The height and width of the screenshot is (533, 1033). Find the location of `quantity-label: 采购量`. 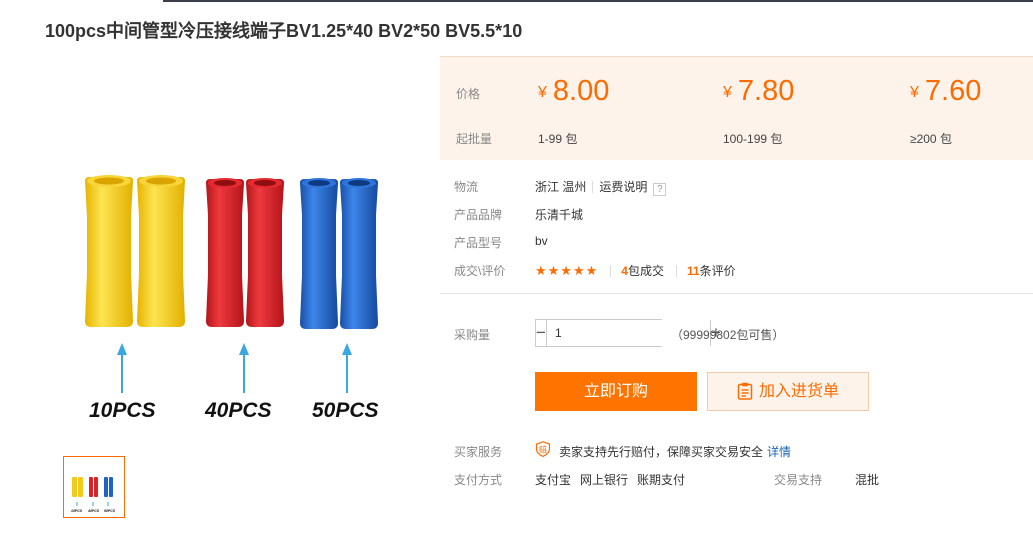

quantity-label: 采购量 is located at coordinates (472, 335).